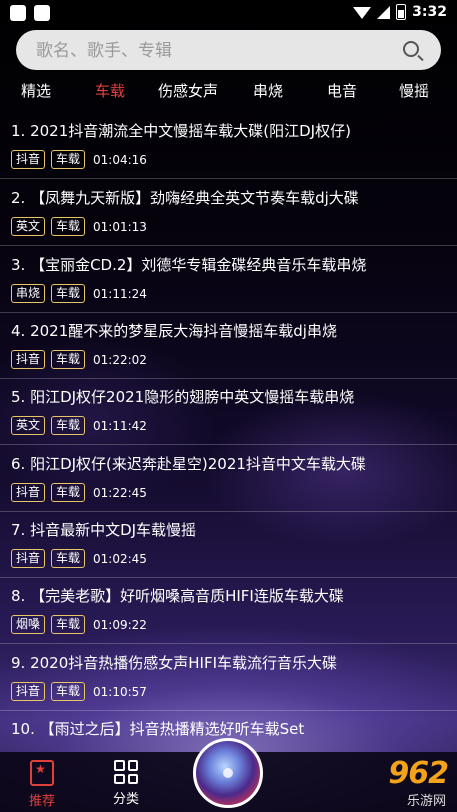 The width and height of the screenshot is (457, 812). What do you see at coordinates (41, 801) in the screenshot?
I see `nav-recommend-label: 推荐` at bounding box center [41, 801].